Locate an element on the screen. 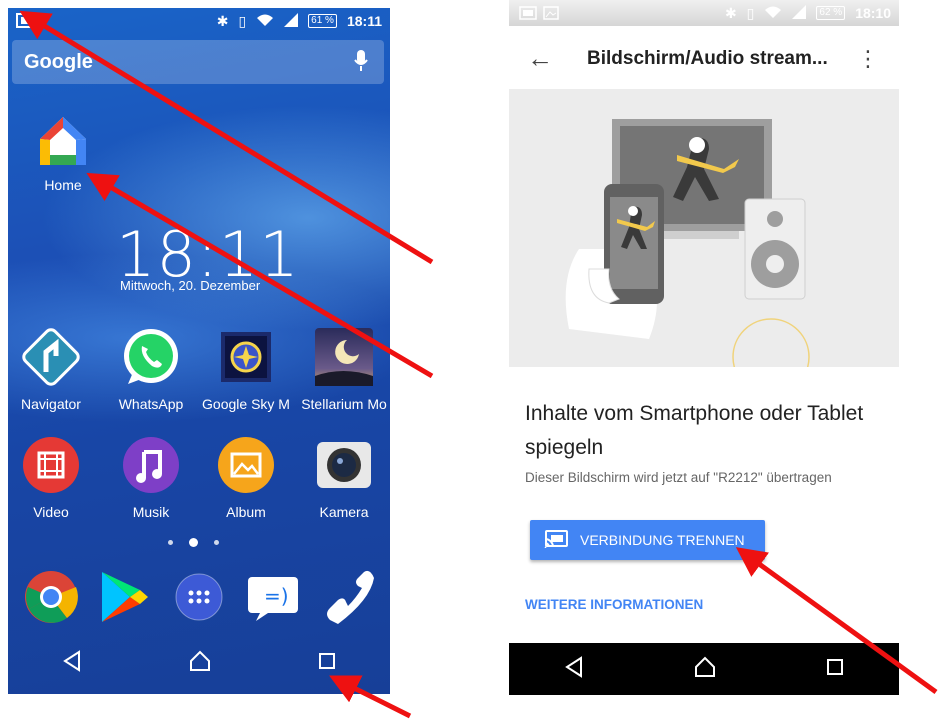 The image size is (942, 722). app-whatsapp: WhatsApp is located at coordinates (151, 369).